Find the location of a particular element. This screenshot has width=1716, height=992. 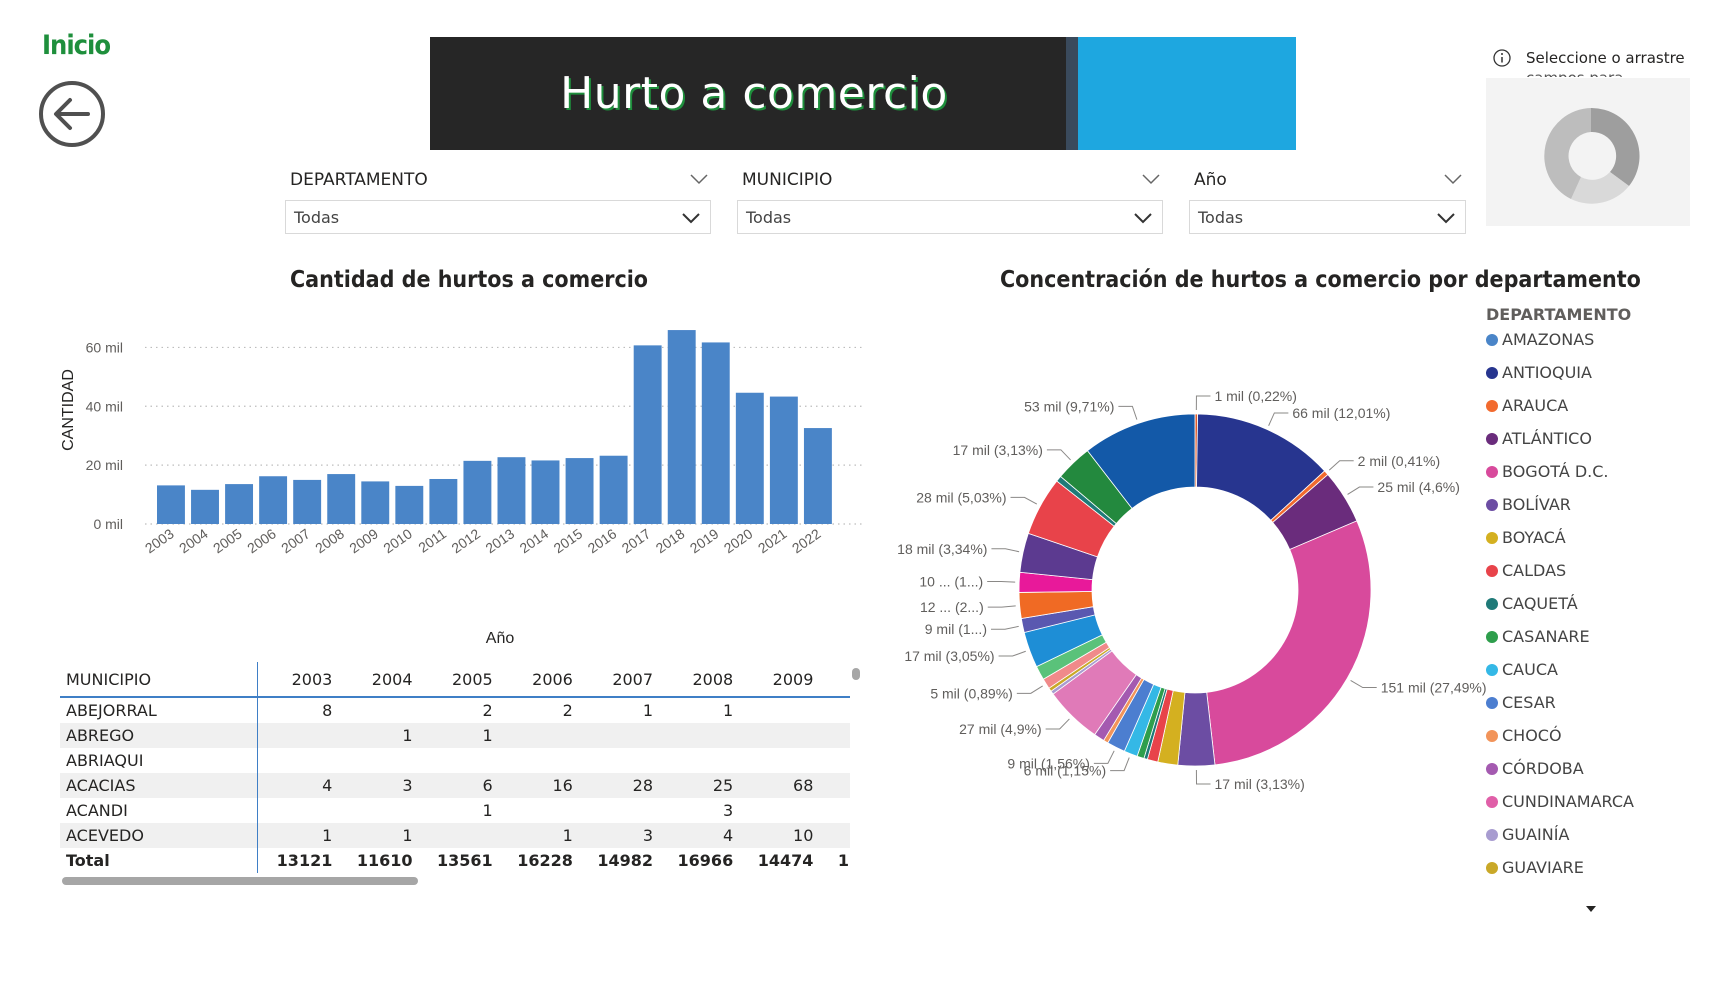

dropdown-value: Todas is located at coordinates (1221, 217).